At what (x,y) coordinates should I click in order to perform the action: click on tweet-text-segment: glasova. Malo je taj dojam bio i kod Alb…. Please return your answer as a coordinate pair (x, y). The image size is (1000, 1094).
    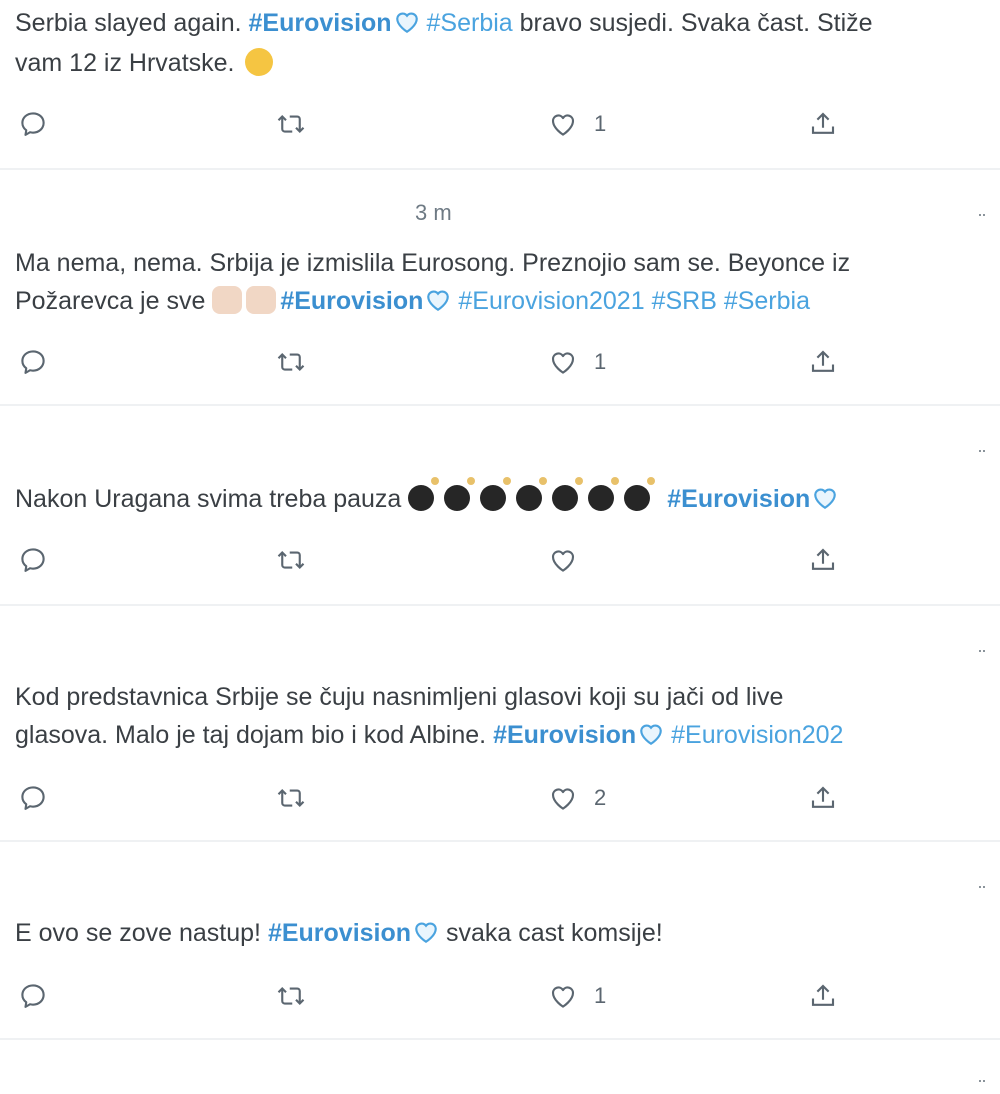
    Looking at the image, I should click on (254, 735).